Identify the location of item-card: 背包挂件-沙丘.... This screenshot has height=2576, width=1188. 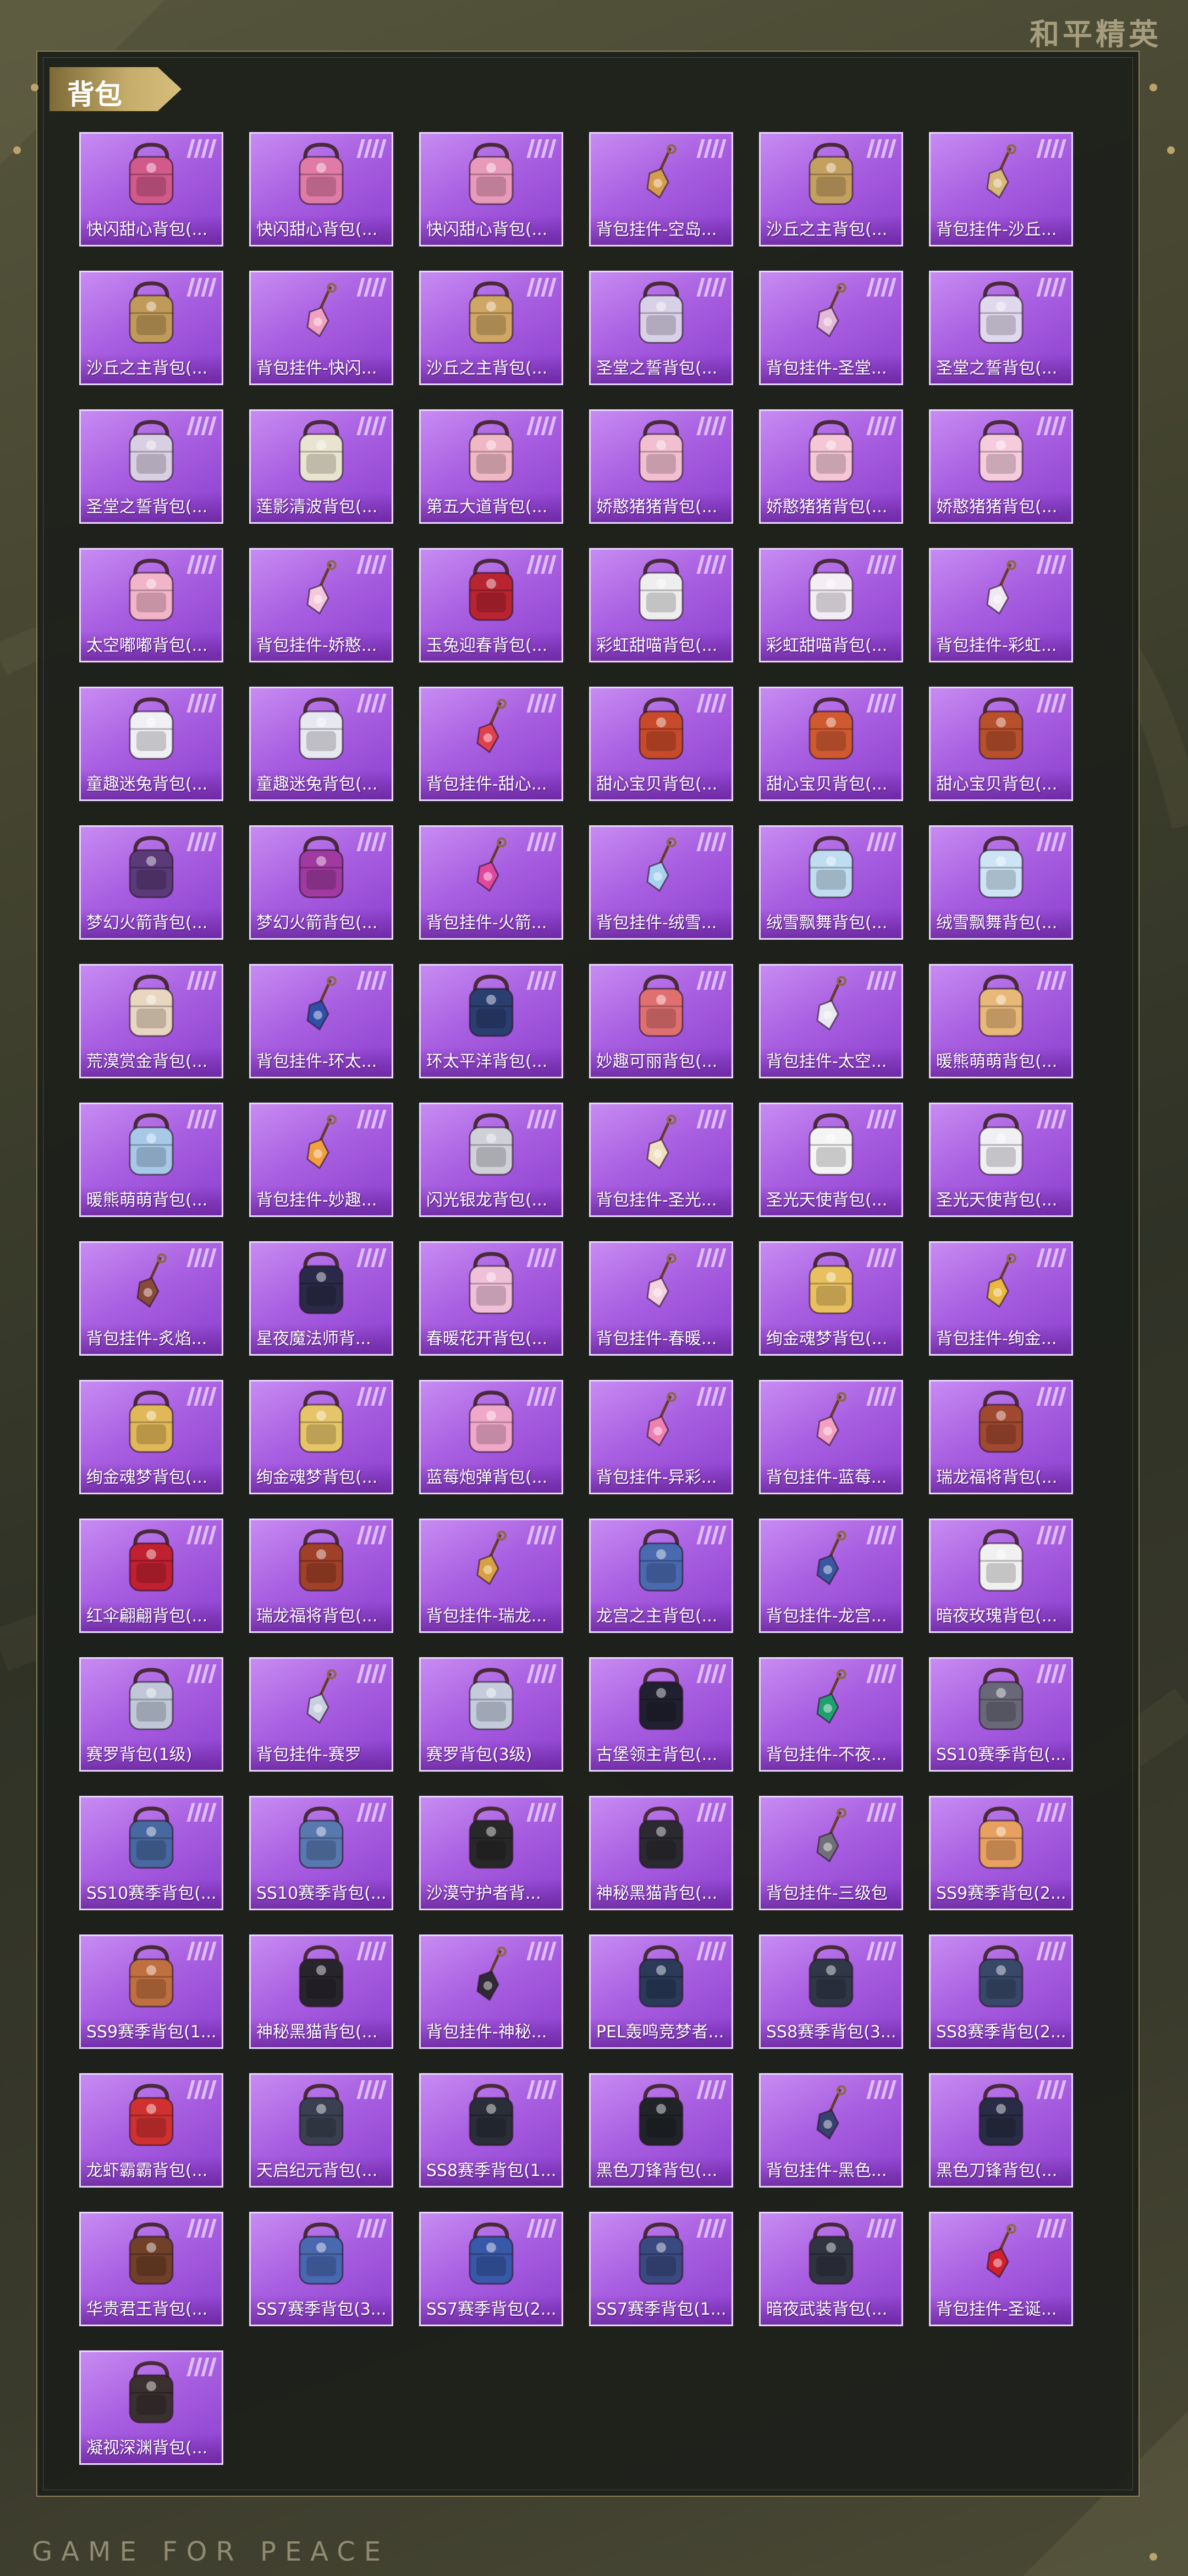
(1001, 189).